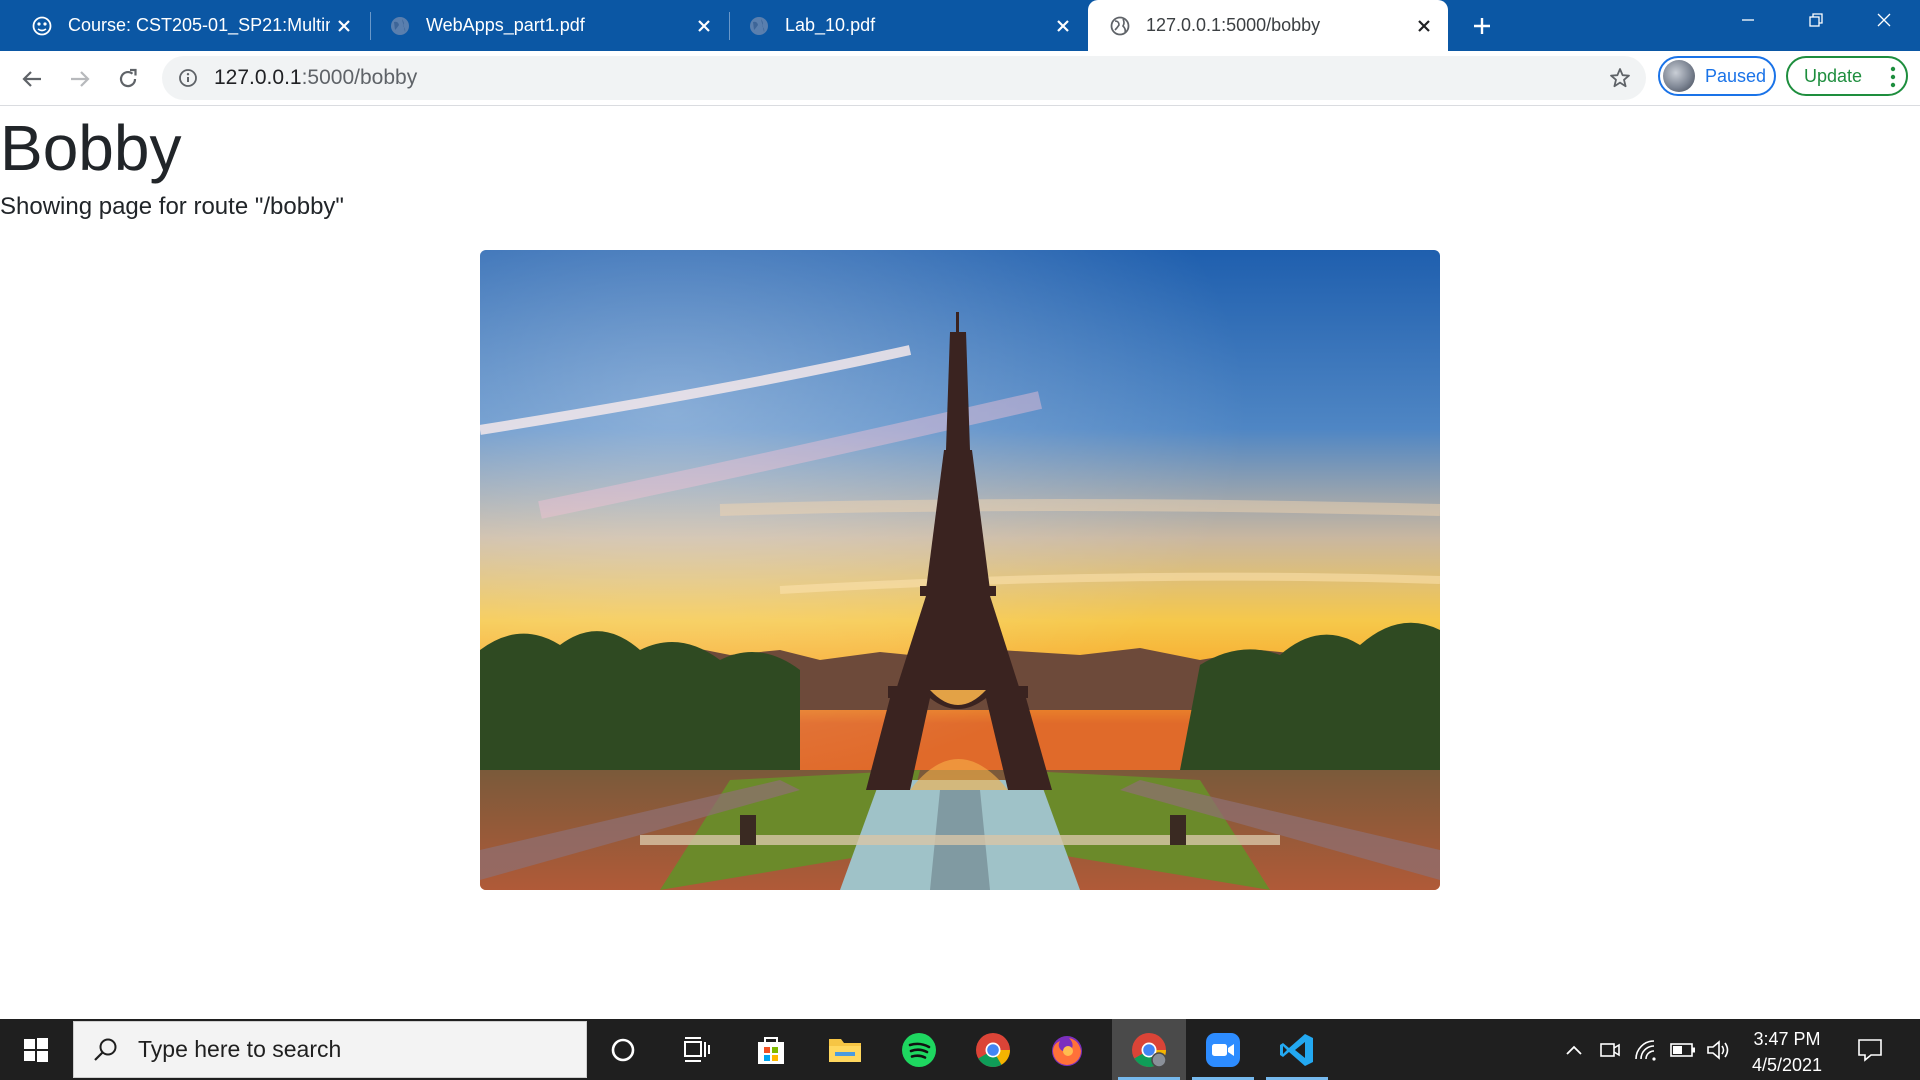  I want to click on forward-arrow-icon, so click(80, 79).